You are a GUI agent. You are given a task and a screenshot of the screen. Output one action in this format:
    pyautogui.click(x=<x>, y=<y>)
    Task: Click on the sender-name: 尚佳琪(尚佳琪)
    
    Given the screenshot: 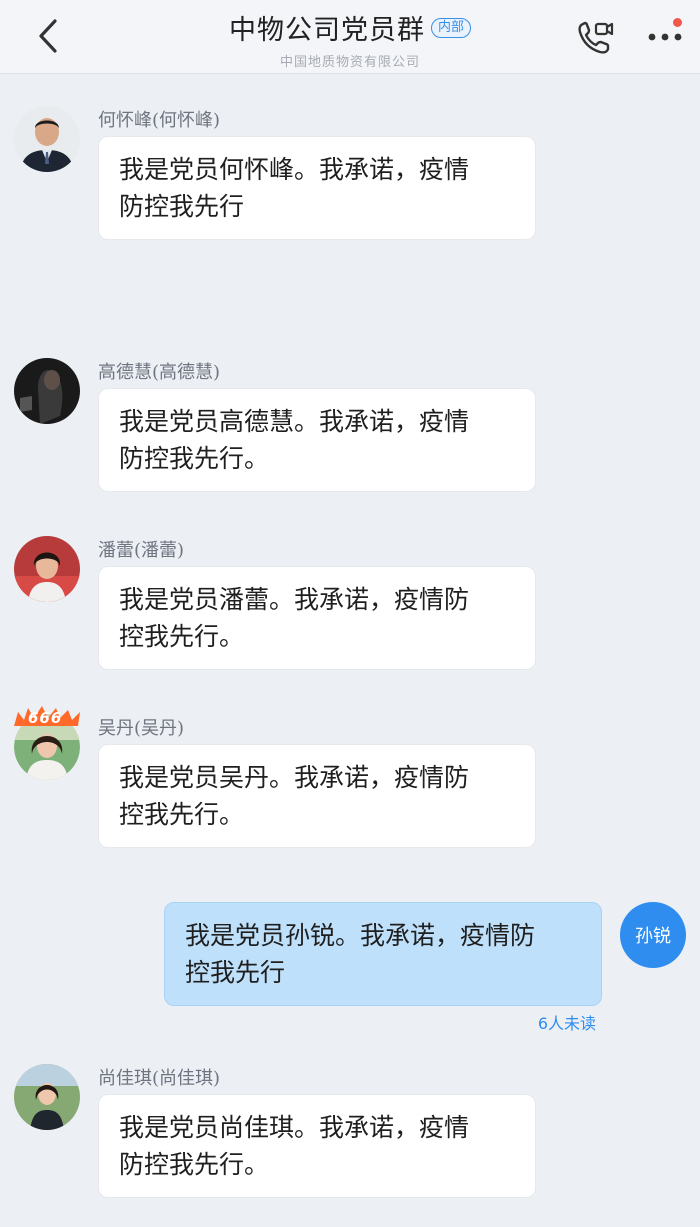 What is the action you would take?
    pyautogui.click(x=159, y=1078)
    